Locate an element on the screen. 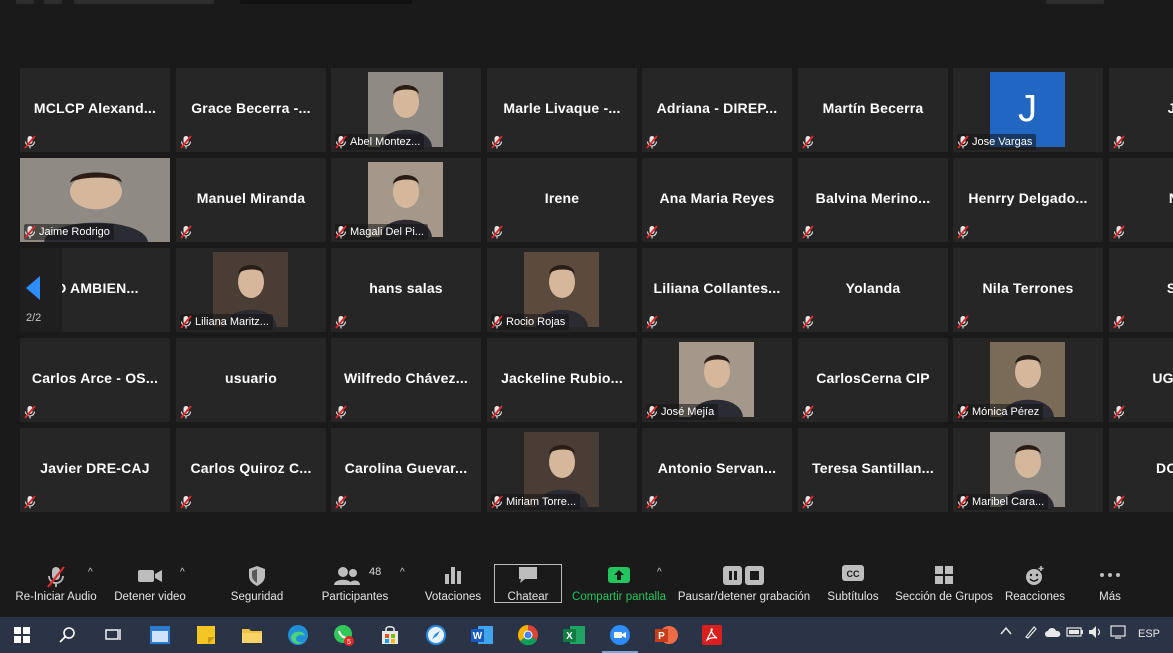  participant-tile: Manuel Miranda is located at coordinates (251, 200).